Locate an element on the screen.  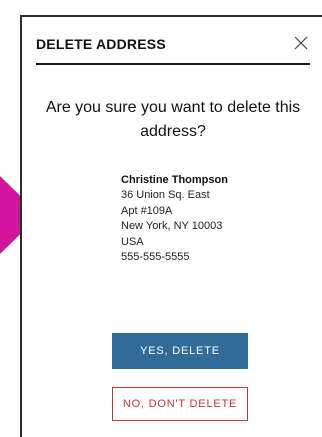
address-line-2: Apt #109A is located at coordinates (147, 210).